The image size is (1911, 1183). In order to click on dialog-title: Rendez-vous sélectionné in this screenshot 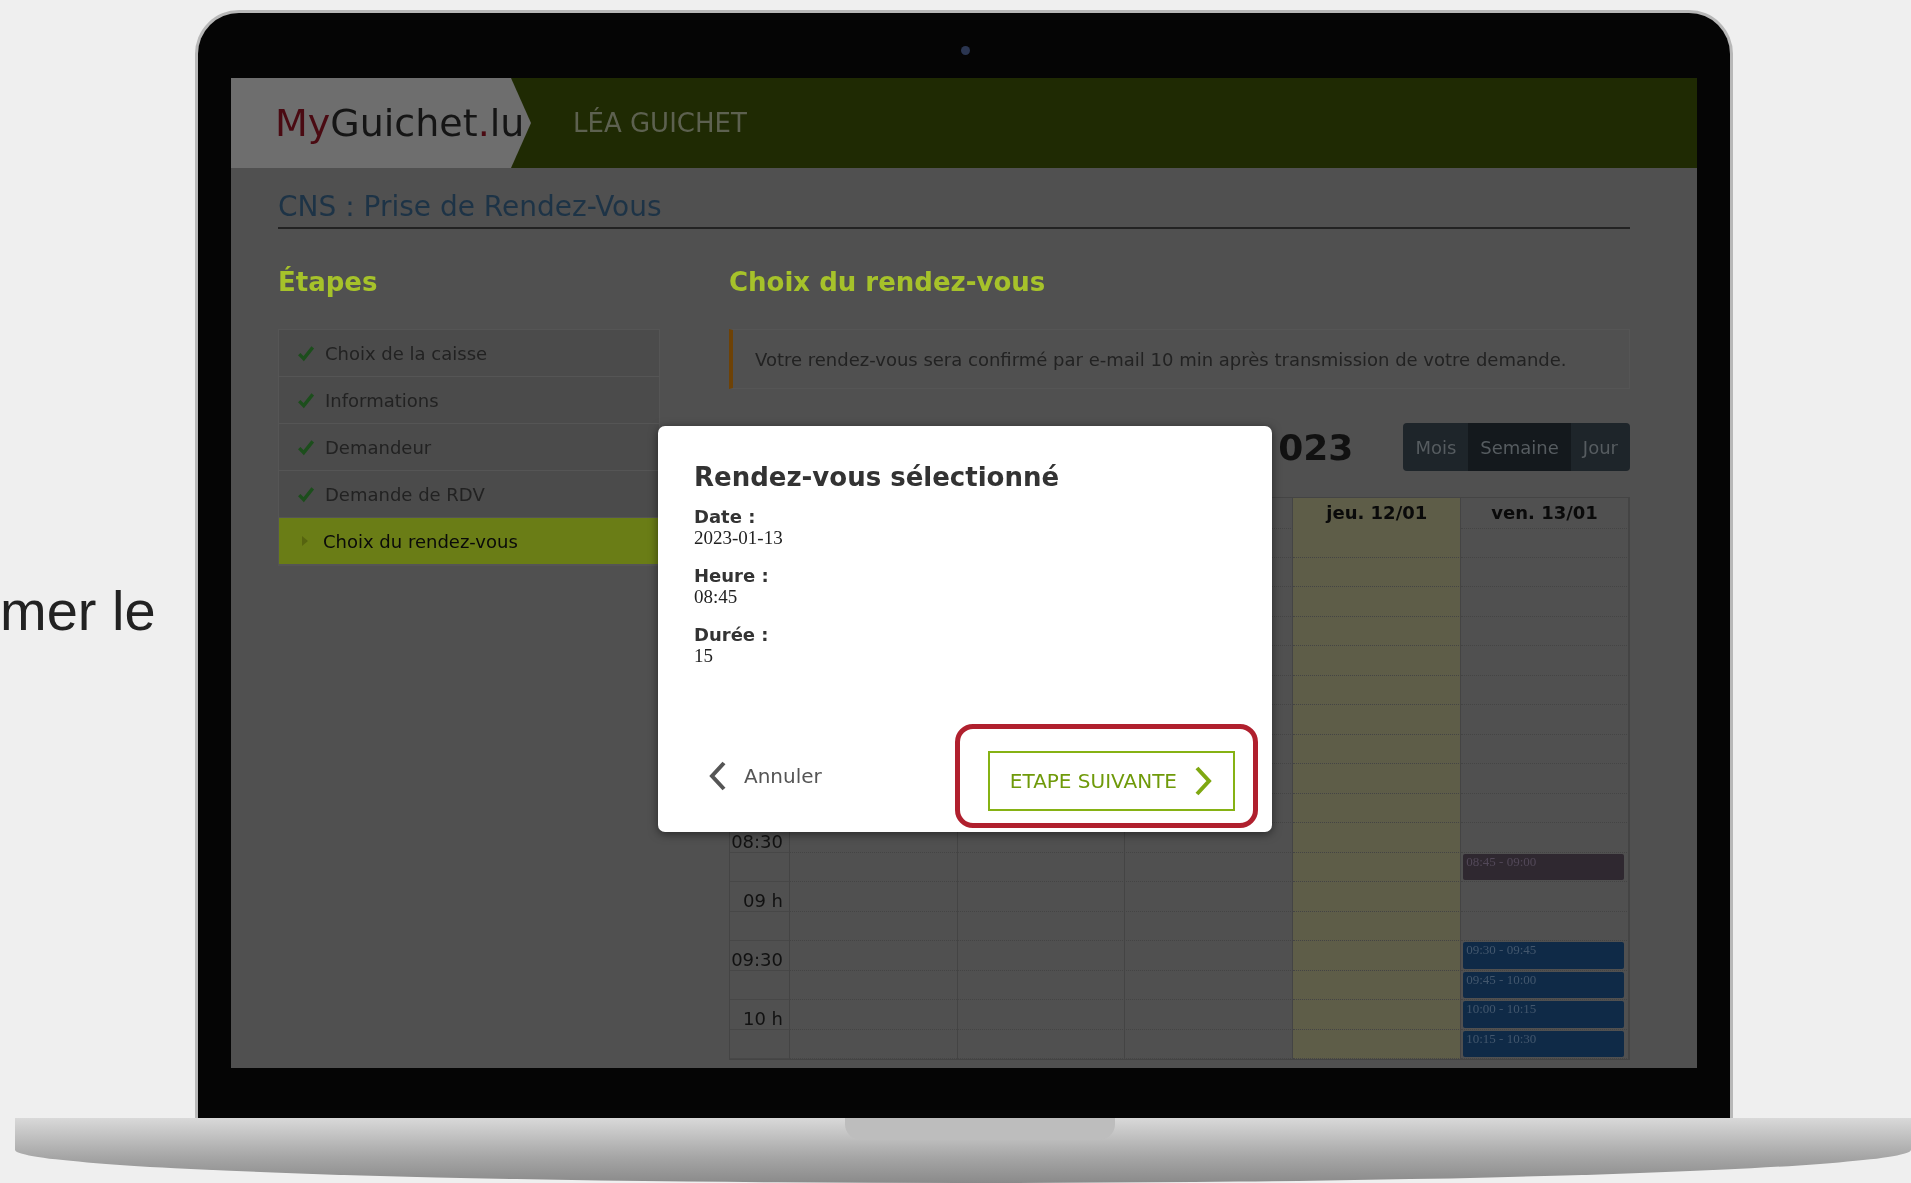, I will do `click(877, 477)`.